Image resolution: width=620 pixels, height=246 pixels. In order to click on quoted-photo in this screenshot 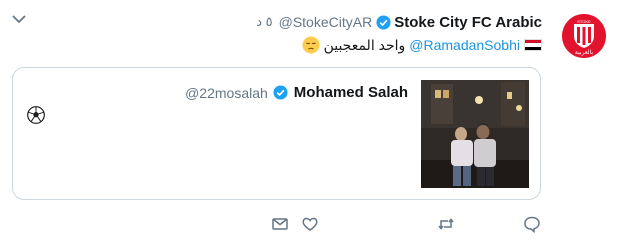, I will do `click(475, 134)`.